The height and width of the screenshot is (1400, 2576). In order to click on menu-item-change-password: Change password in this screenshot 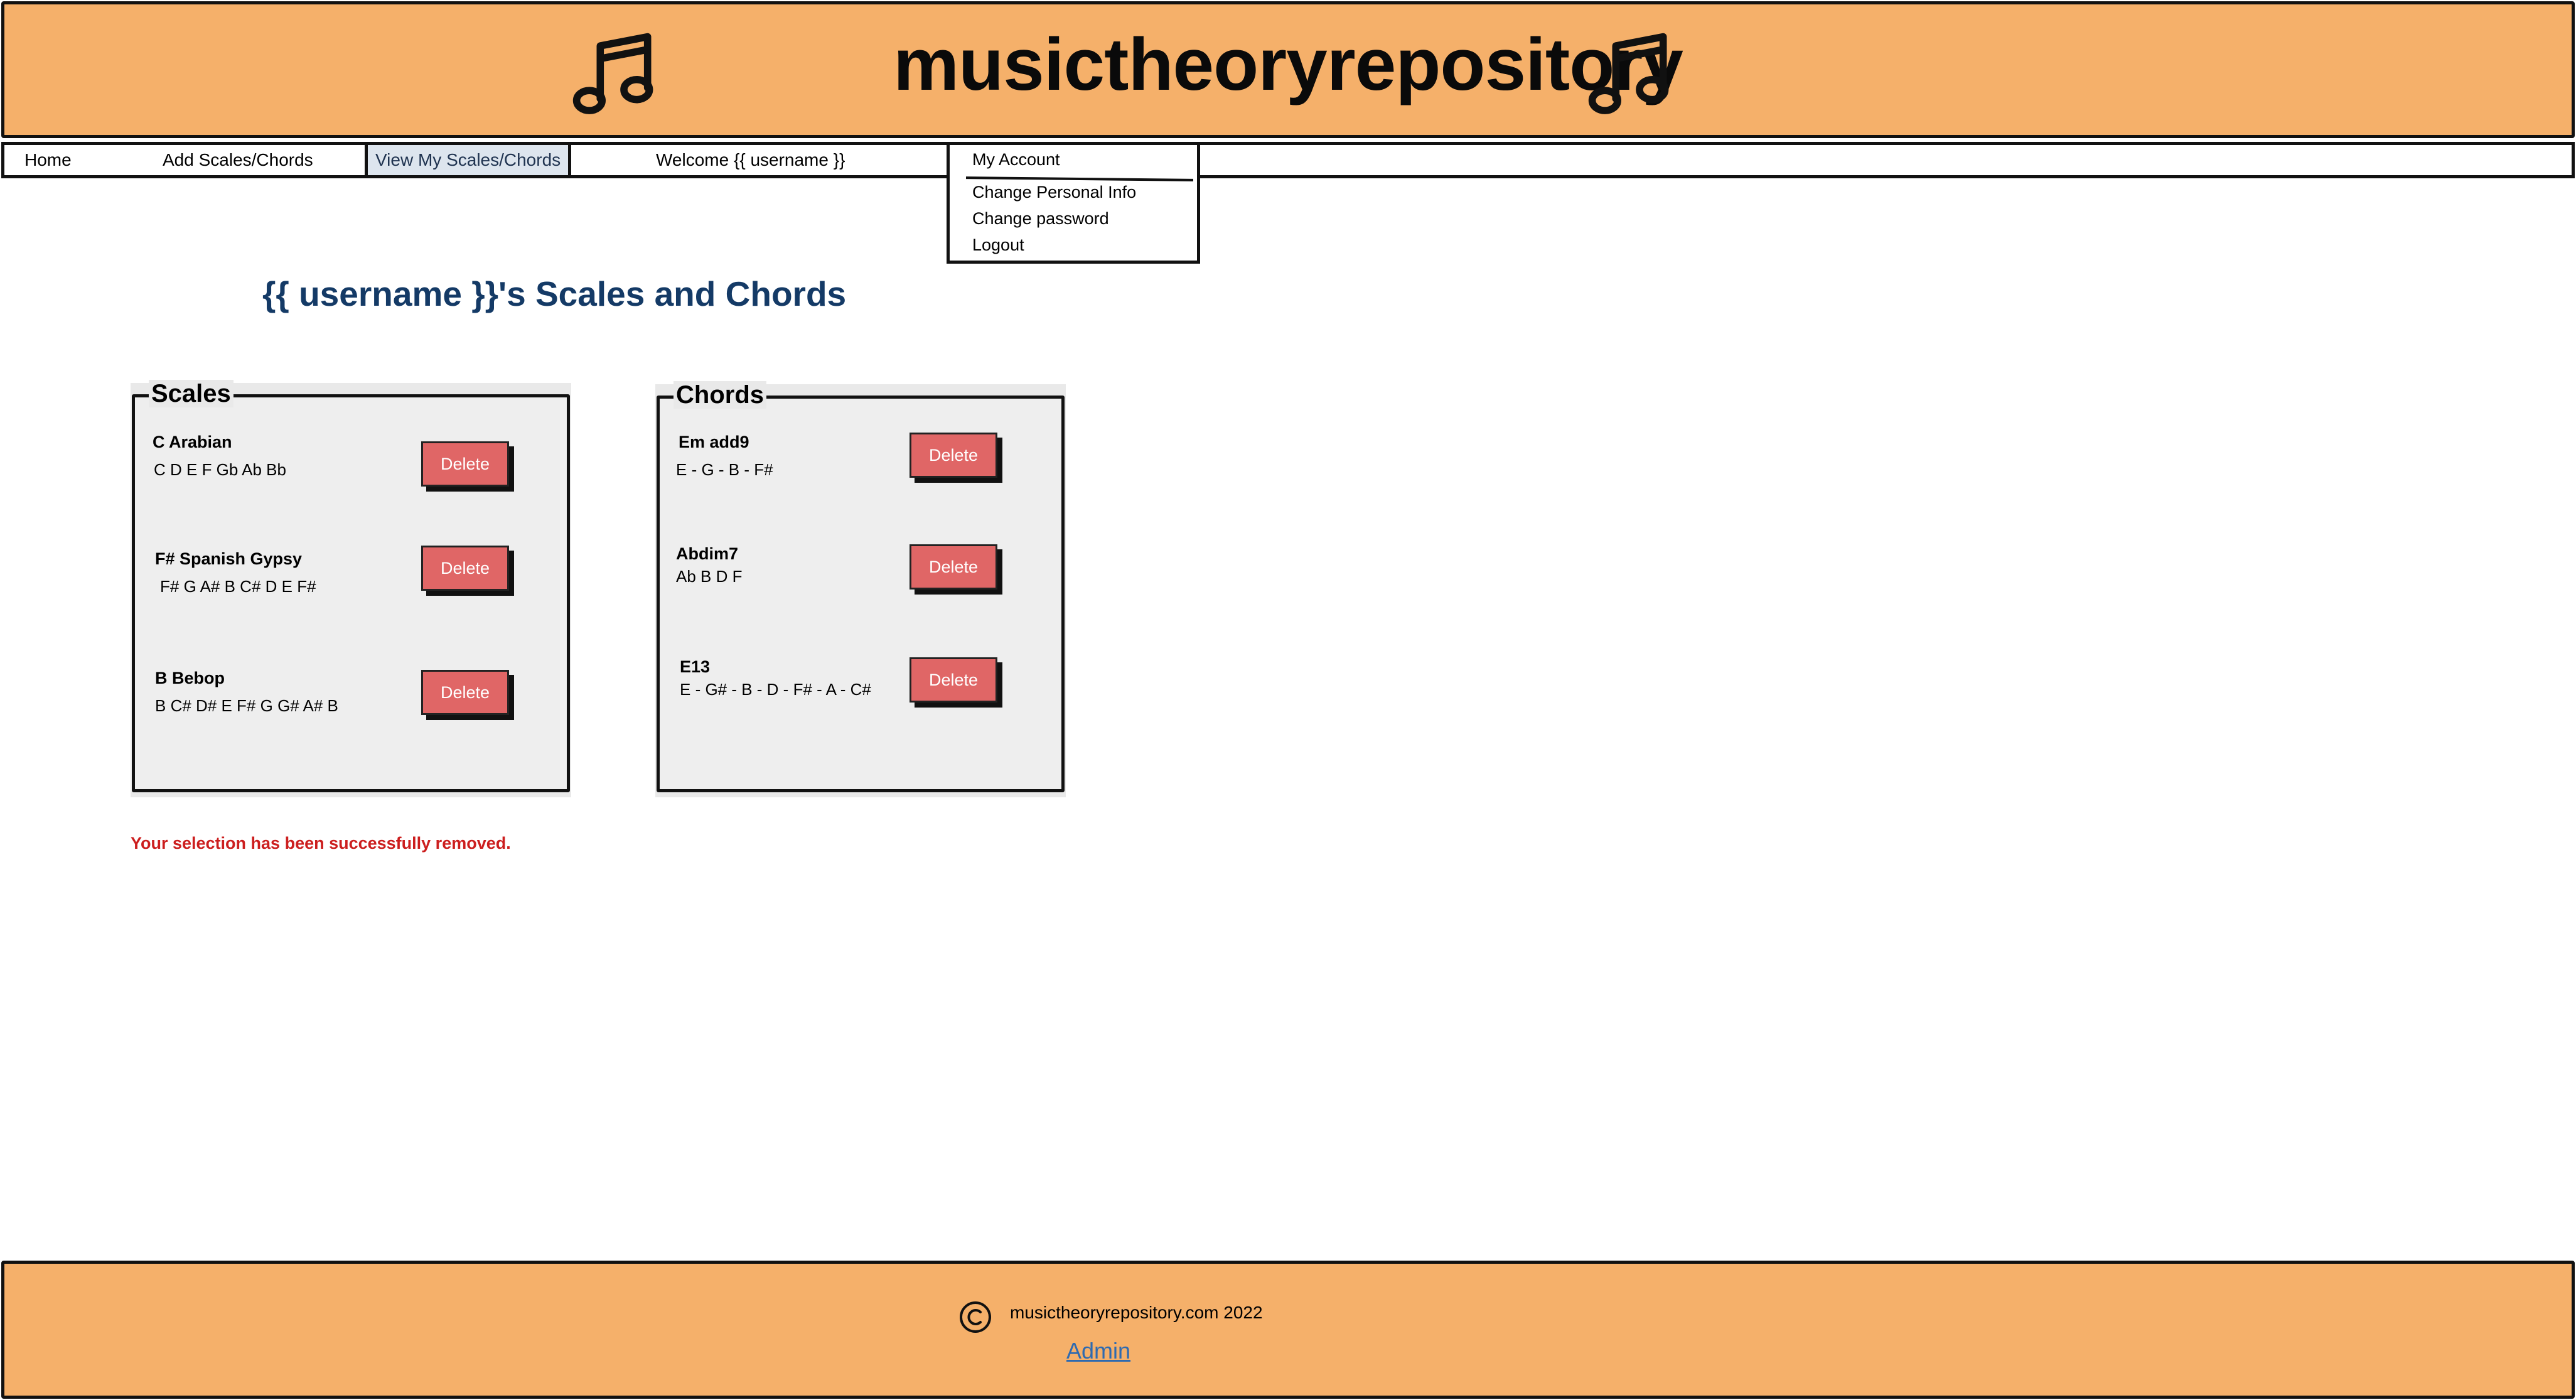, I will do `click(1040, 219)`.